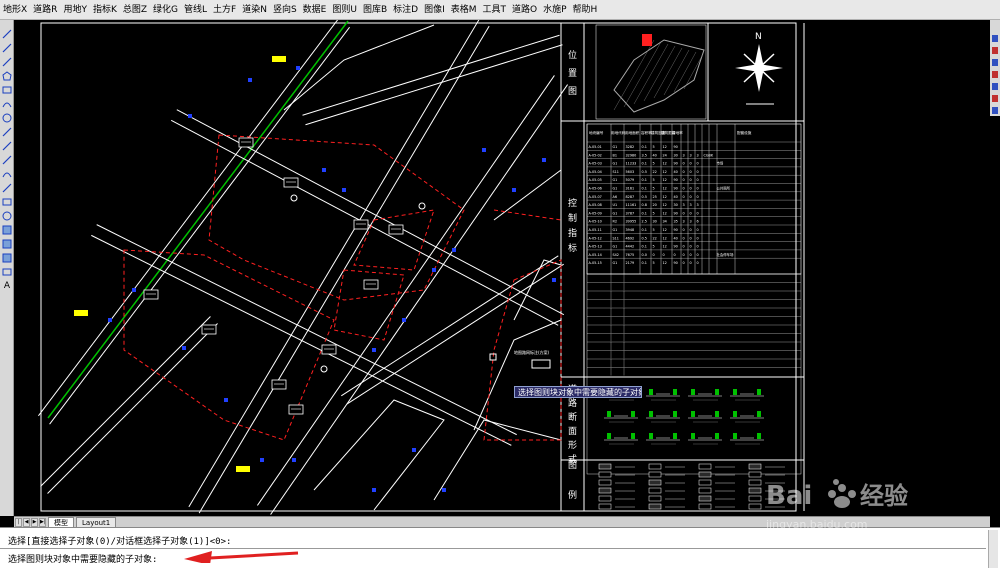 The width and height of the screenshot is (1000, 570). I want to click on ellipse-icon, so click(7, 159).